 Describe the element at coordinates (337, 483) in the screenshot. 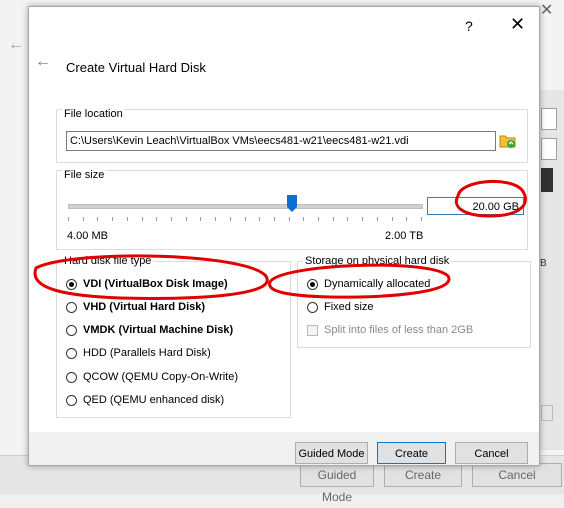

I see `background-guided-mode-button: Guided Mode` at that location.